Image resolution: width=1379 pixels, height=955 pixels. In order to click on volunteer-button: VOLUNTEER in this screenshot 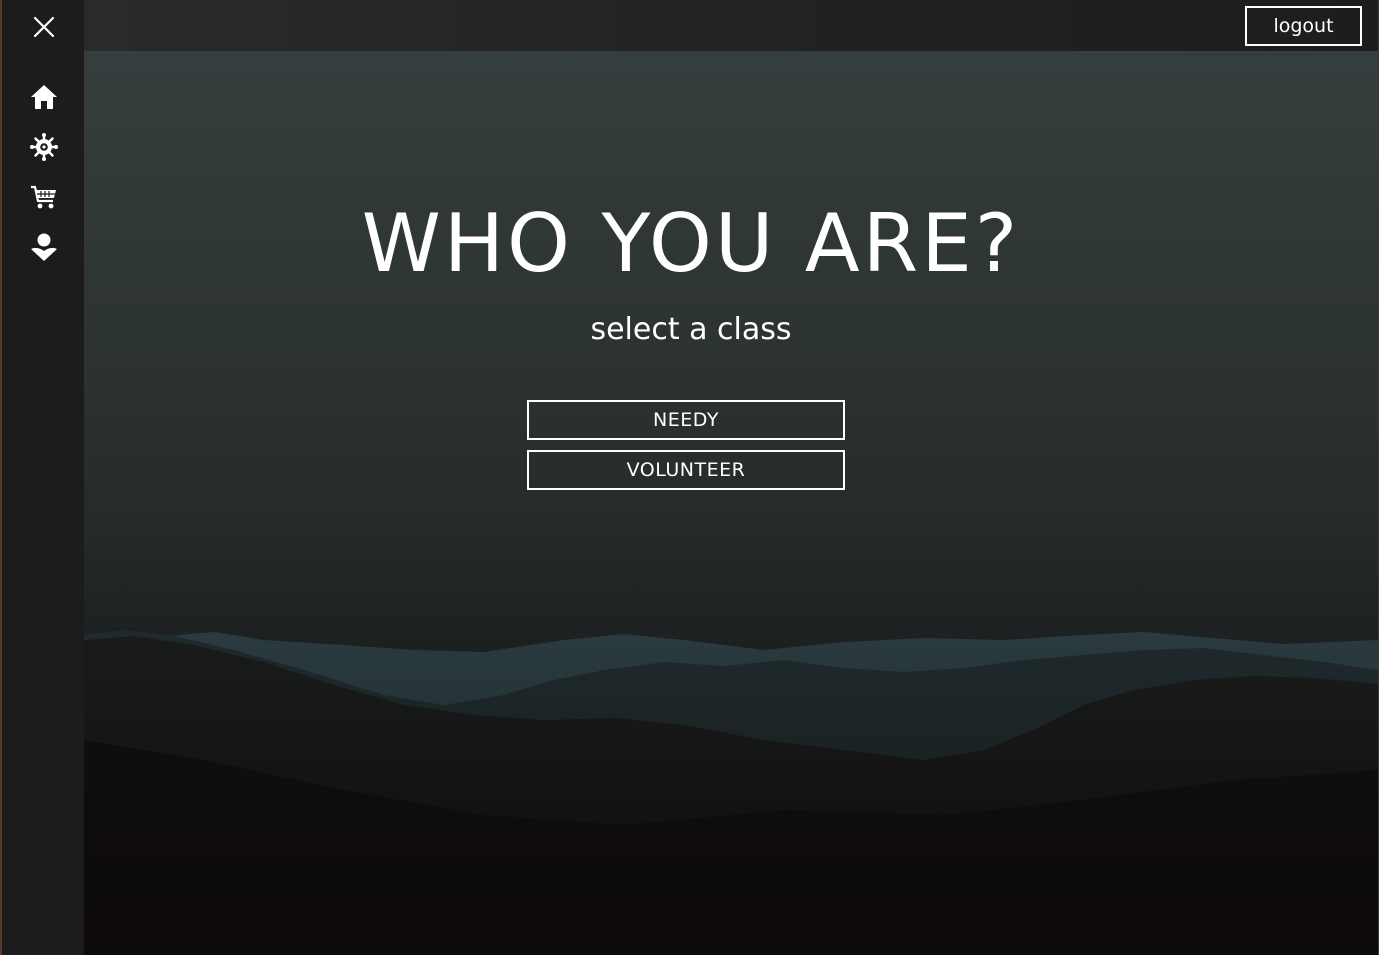, I will do `click(686, 470)`.